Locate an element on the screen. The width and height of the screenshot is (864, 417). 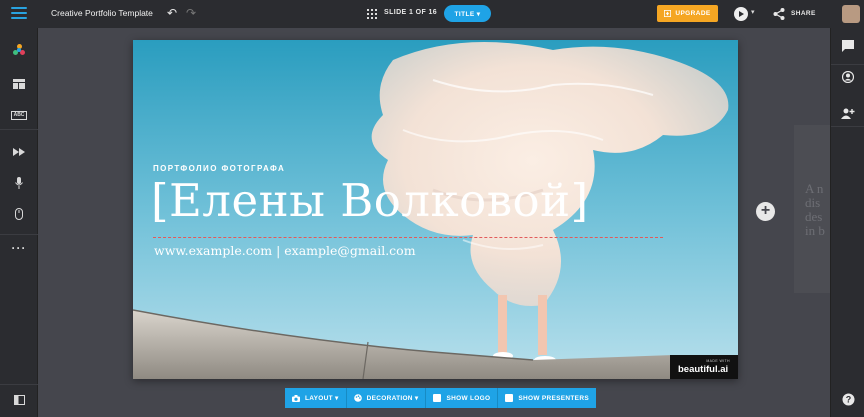
left-sidebar: ABC ··· is located at coordinates (19, 222).